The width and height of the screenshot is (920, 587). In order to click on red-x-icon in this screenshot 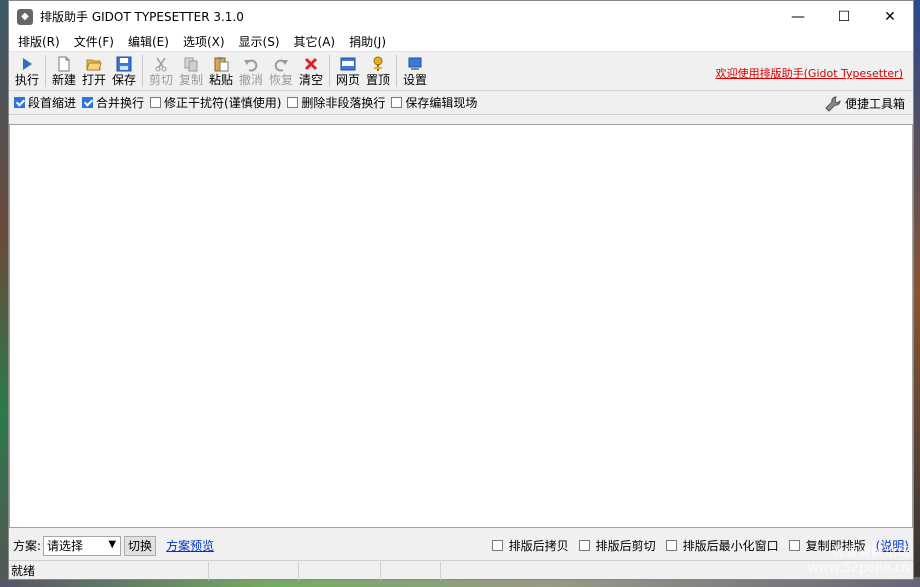, I will do `click(311, 63)`.